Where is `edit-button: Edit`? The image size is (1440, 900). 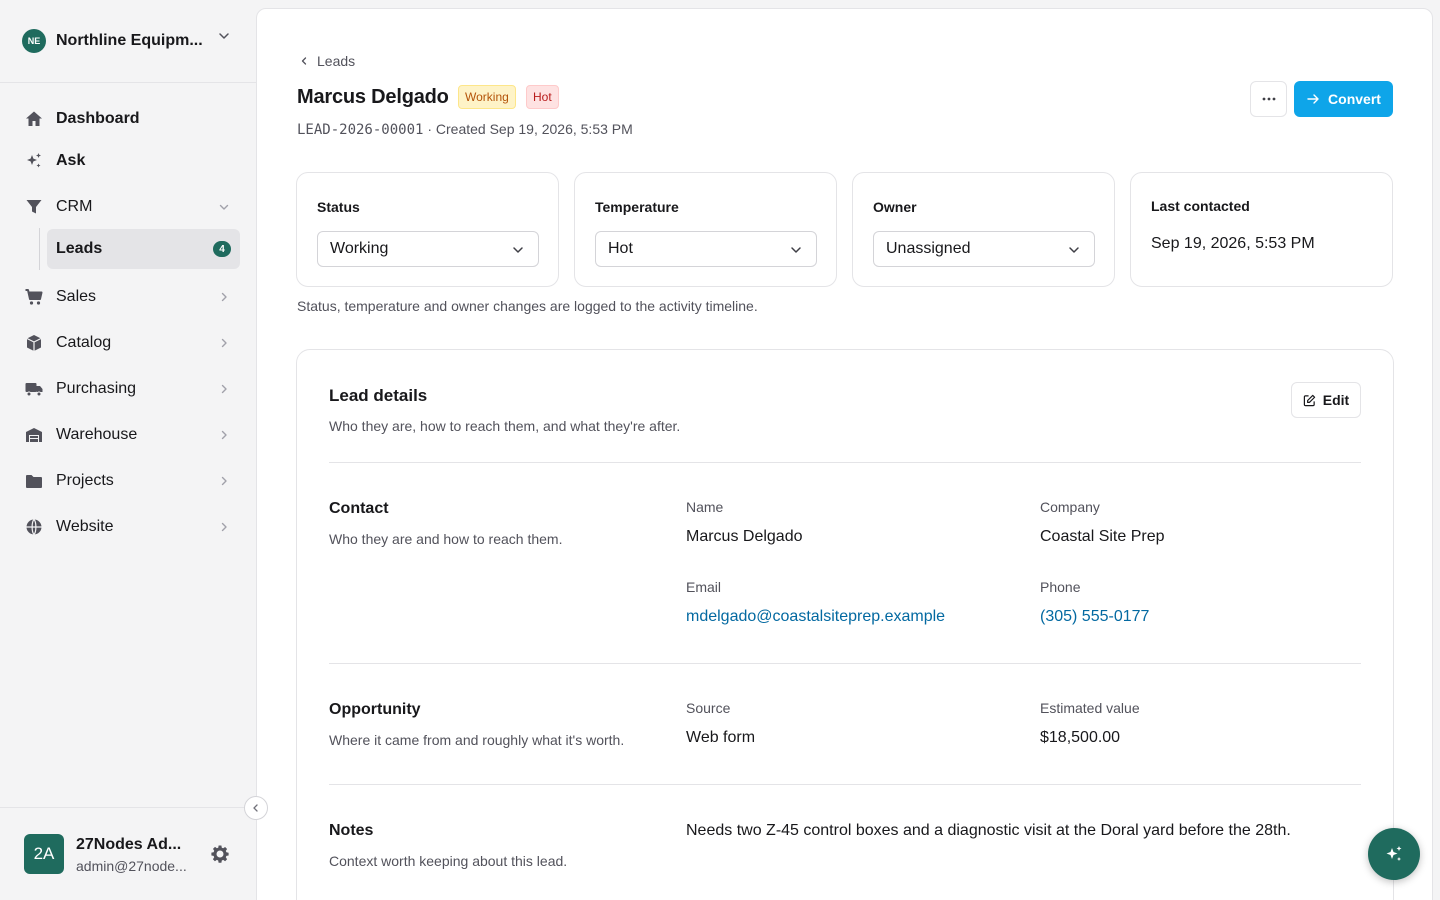 edit-button: Edit is located at coordinates (1326, 400).